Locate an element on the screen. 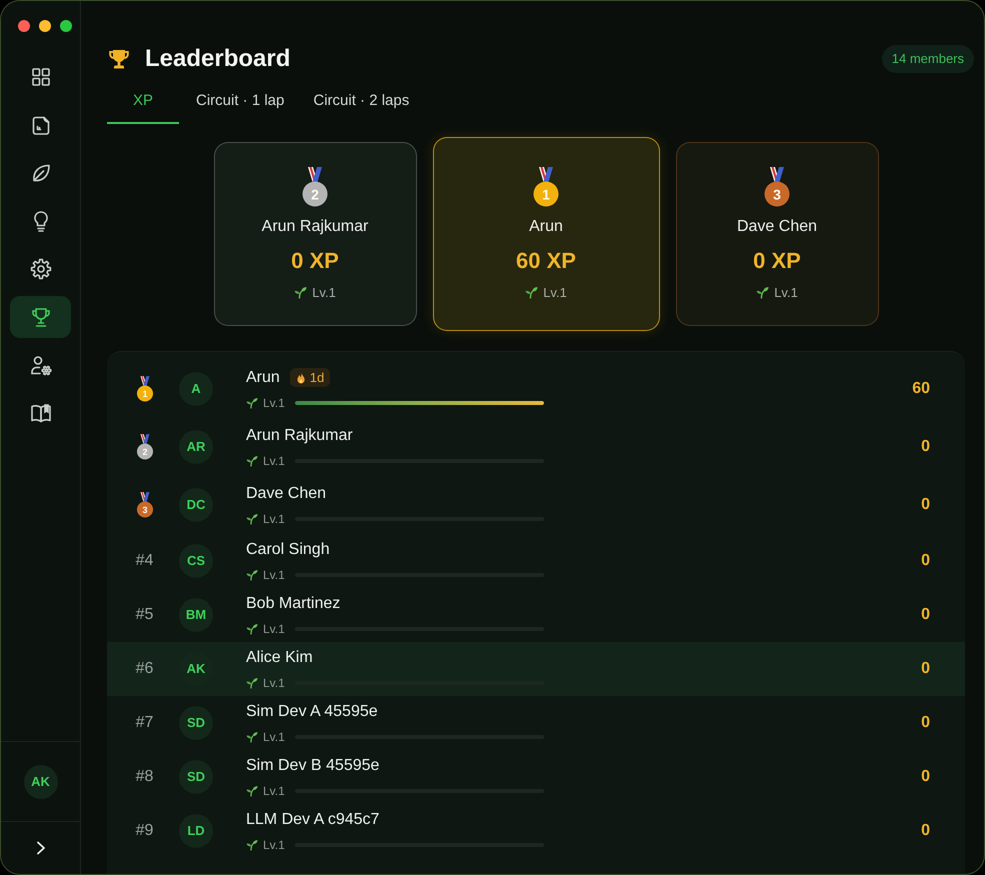 The width and height of the screenshot is (985, 875). leaderboard-row: #9 LD LLM Dev A c945c7 Lv.1 0 is located at coordinates (536, 831).